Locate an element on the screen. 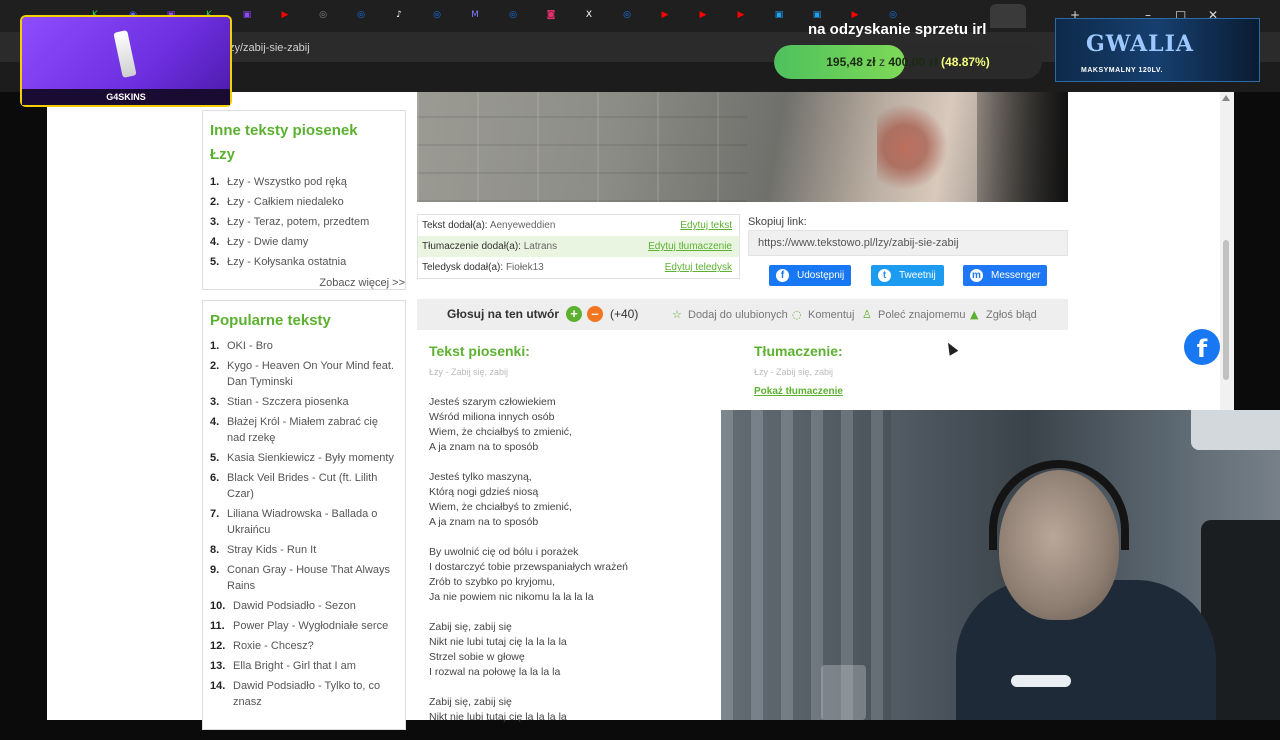 The width and height of the screenshot is (1280, 740). messenger-share-button: m Messenger is located at coordinates (1005, 275).